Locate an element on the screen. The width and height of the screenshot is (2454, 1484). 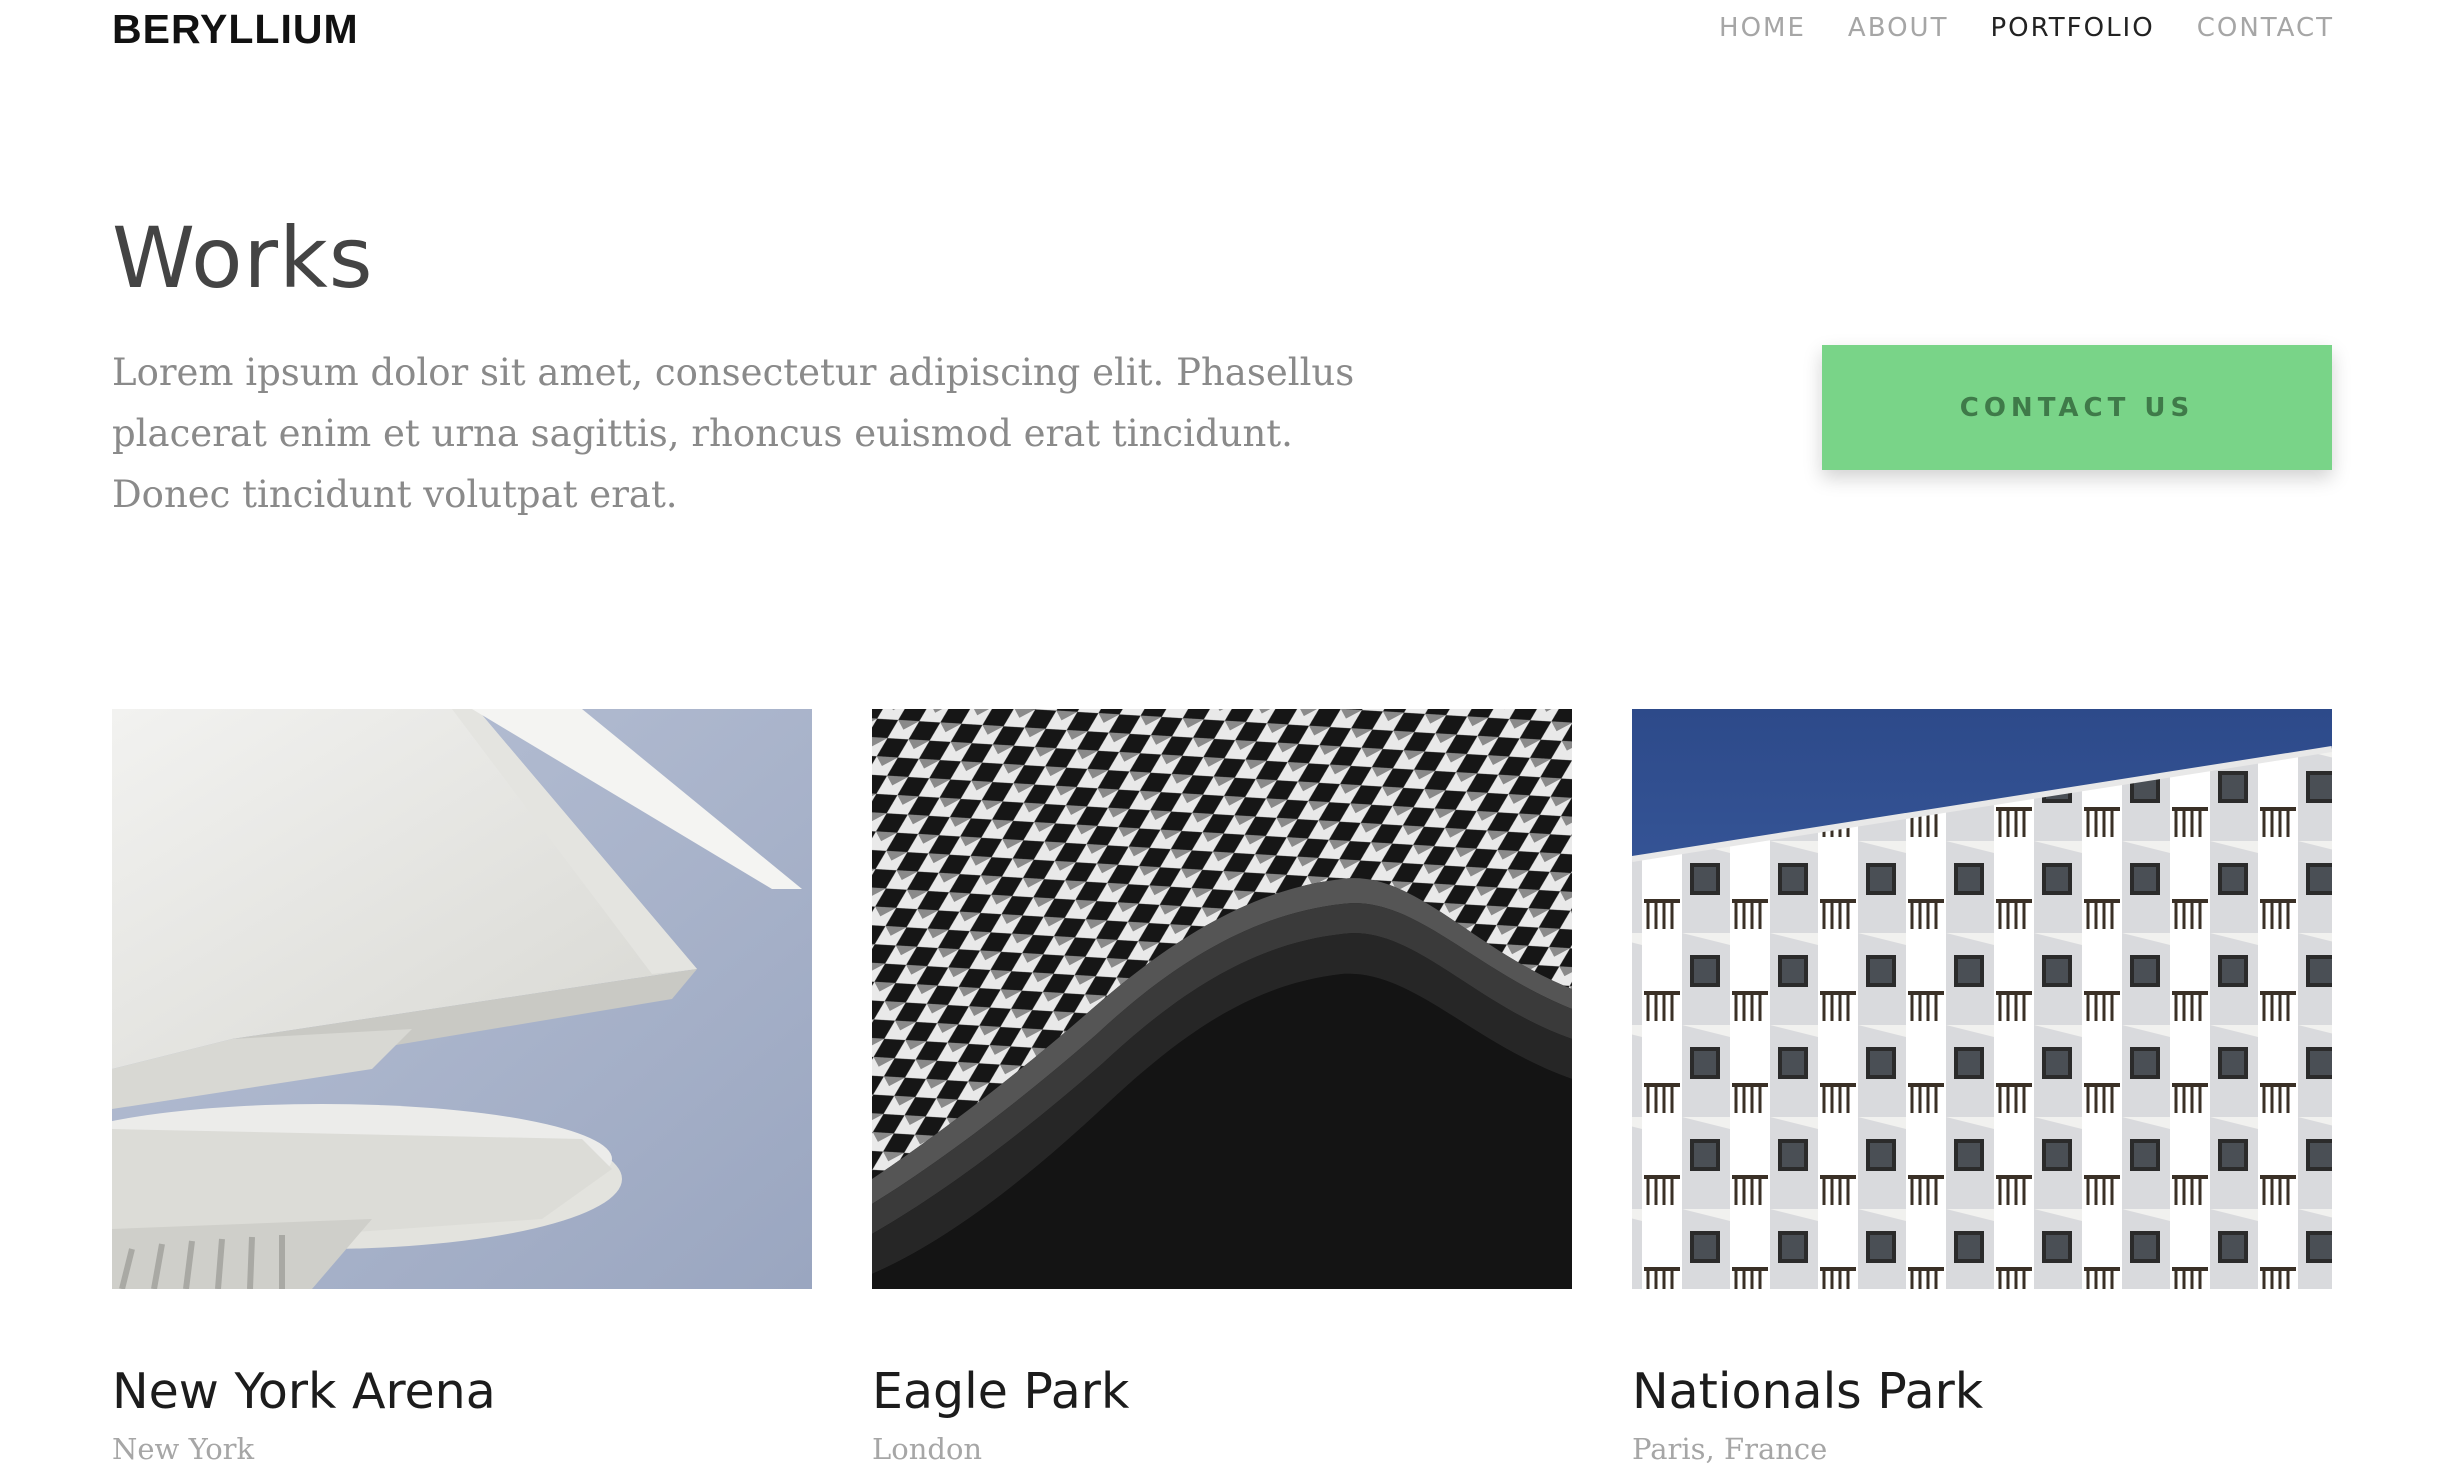
project-card: New York Arena New York is located at coordinates (462, 1088).